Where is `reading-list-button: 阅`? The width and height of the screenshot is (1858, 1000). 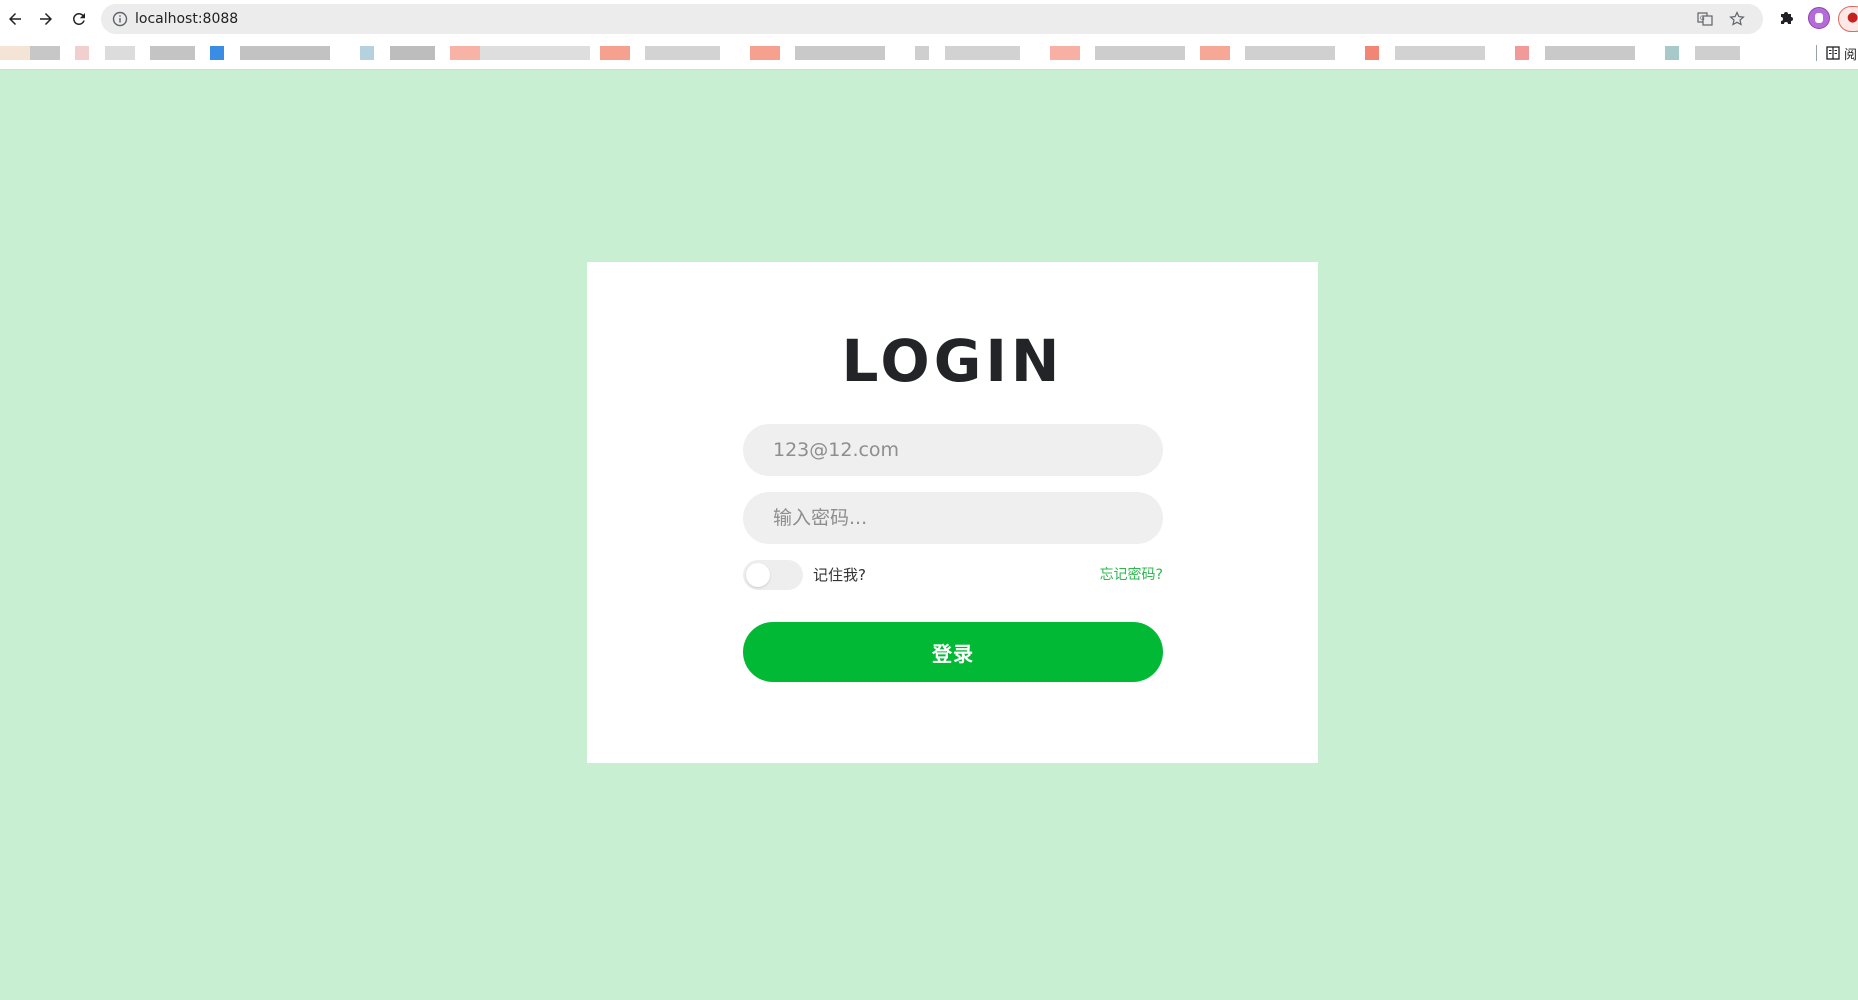
reading-list-button: 阅 is located at coordinates (1837, 54).